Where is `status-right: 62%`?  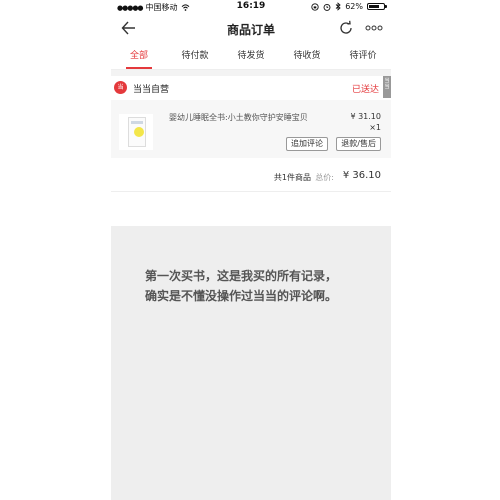 status-right: 62% is located at coordinates (349, 6).